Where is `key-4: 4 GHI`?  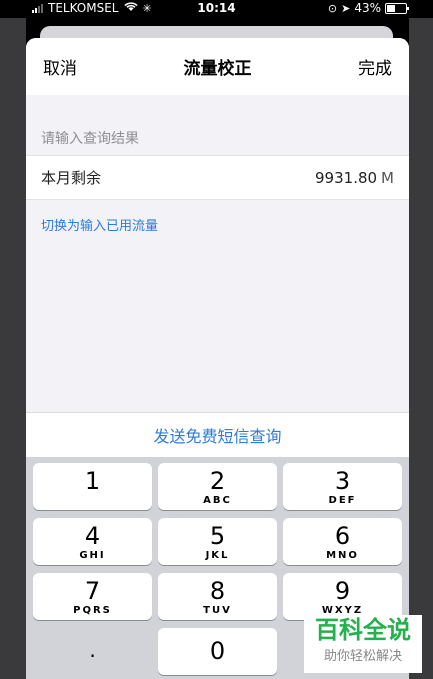
key-4: 4 GHI is located at coordinates (92, 541).